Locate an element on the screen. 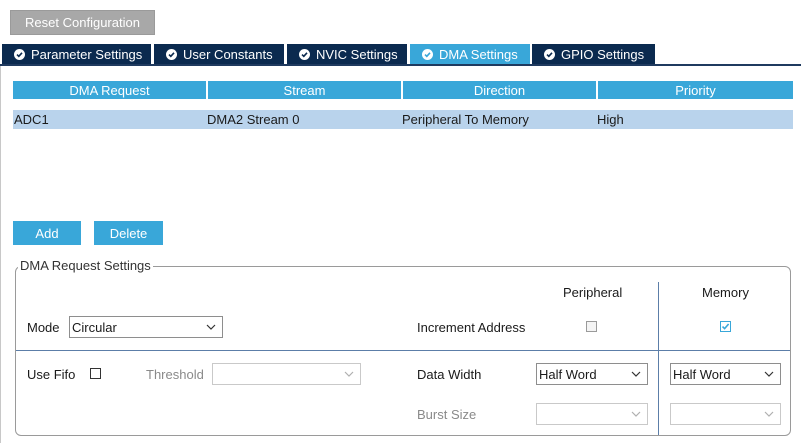 This screenshot has width=801, height=443. tab-parameter-settings: Parameter Settings is located at coordinates (76, 54).